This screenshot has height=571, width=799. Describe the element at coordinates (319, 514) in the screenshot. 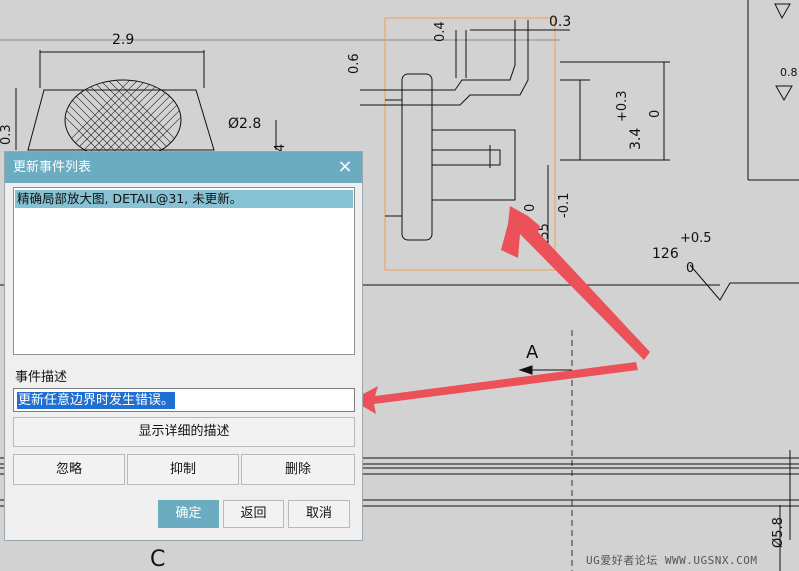

I see `cancel-button: 取消` at that location.